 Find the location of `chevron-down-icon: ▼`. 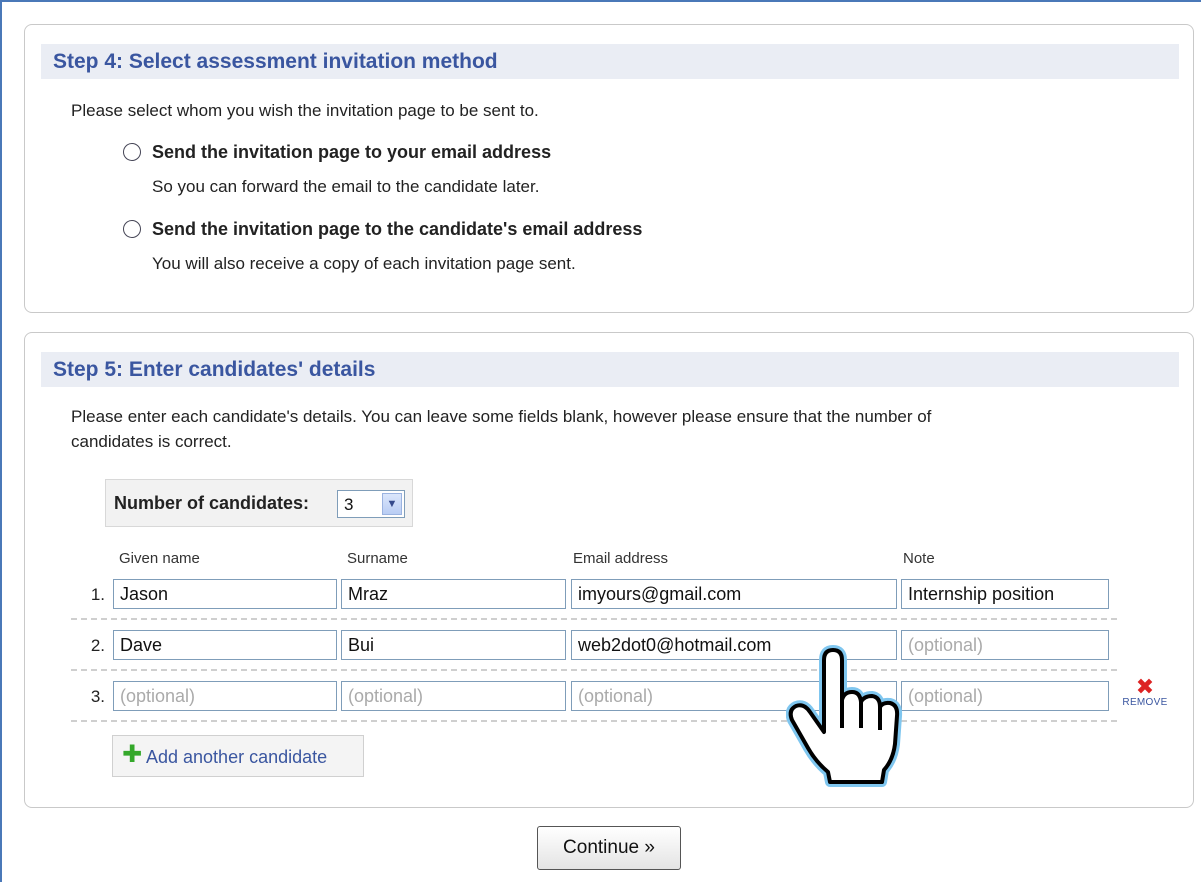

chevron-down-icon: ▼ is located at coordinates (392, 504).